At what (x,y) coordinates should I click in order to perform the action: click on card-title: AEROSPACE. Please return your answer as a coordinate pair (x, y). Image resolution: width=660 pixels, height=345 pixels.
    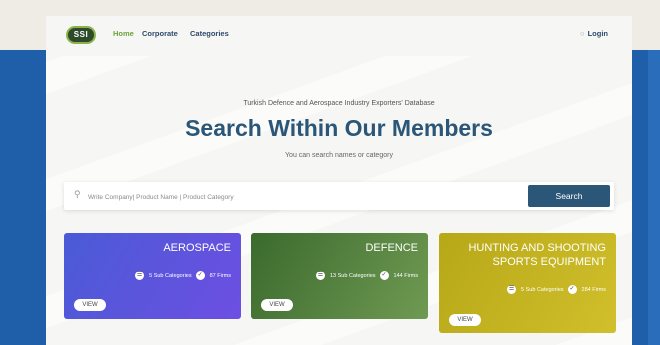
    Looking at the image, I should click on (197, 248).